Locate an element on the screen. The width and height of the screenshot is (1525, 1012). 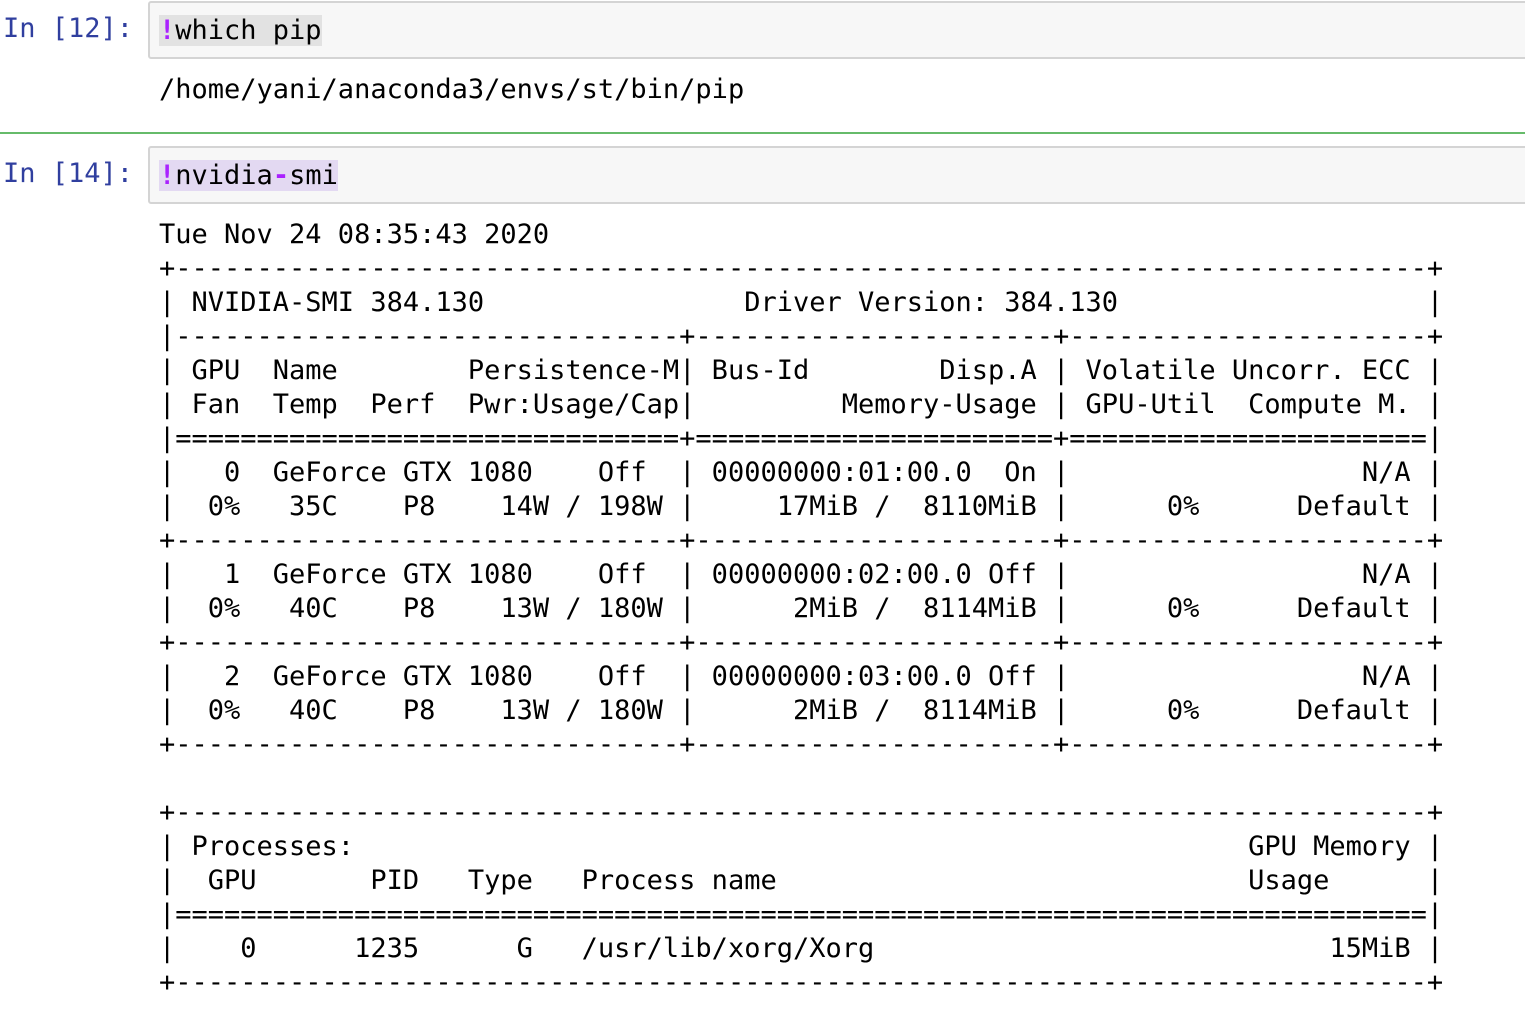
command-operator: - is located at coordinates (281, 175).